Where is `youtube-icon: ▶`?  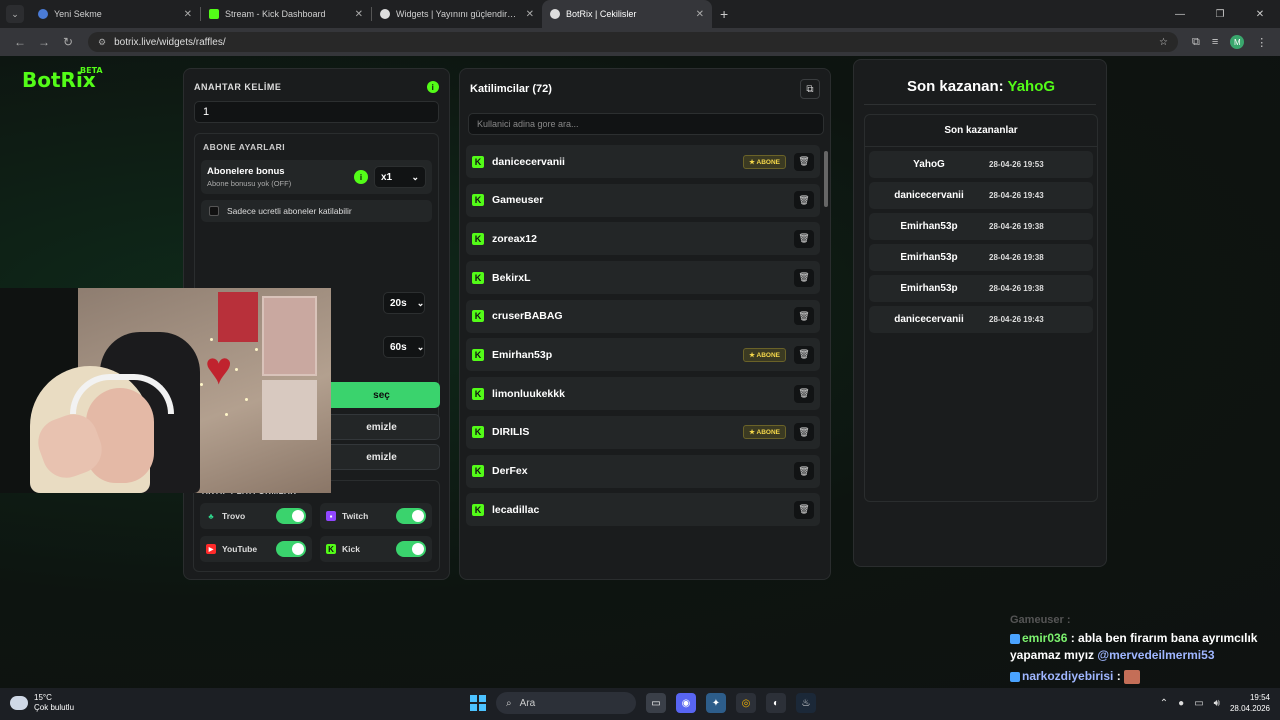 youtube-icon: ▶ is located at coordinates (211, 549).